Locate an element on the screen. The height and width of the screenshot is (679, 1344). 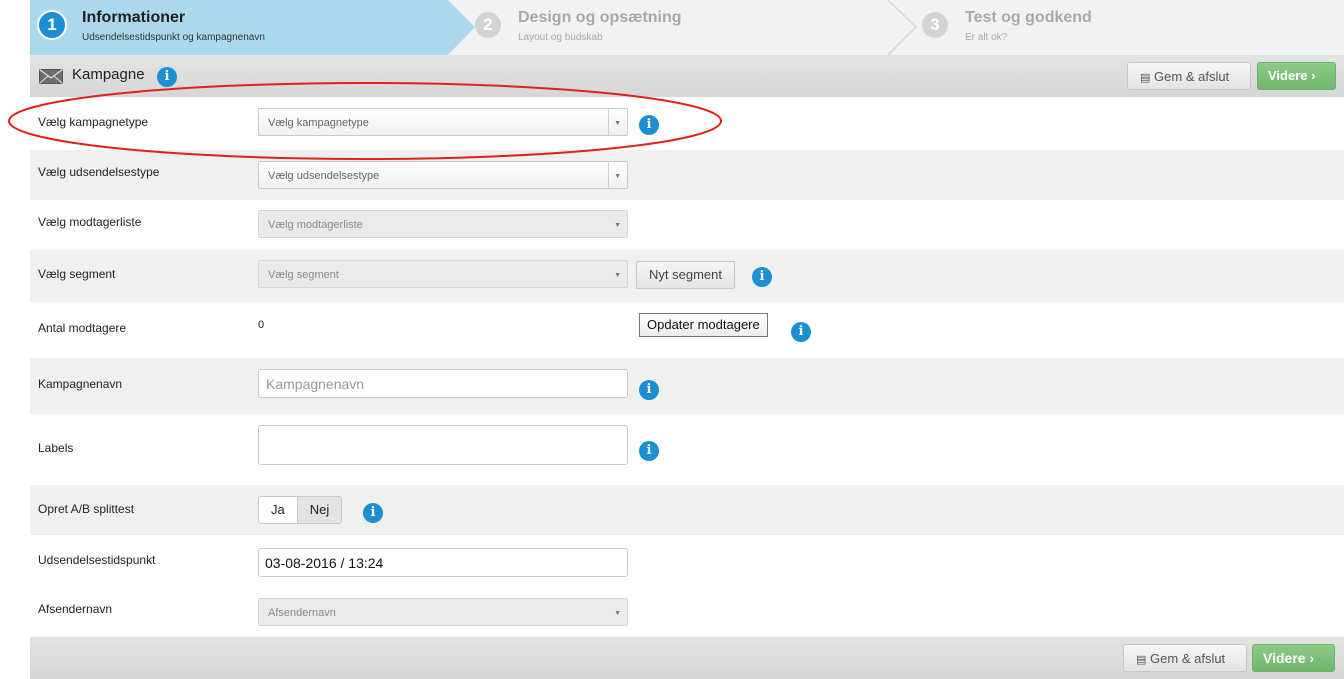
udsendelsestype-placeholder: Vælg udsendelsestype is located at coordinates (324, 176).